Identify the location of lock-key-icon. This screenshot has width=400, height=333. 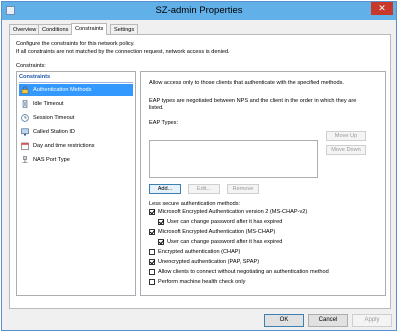
(25, 90).